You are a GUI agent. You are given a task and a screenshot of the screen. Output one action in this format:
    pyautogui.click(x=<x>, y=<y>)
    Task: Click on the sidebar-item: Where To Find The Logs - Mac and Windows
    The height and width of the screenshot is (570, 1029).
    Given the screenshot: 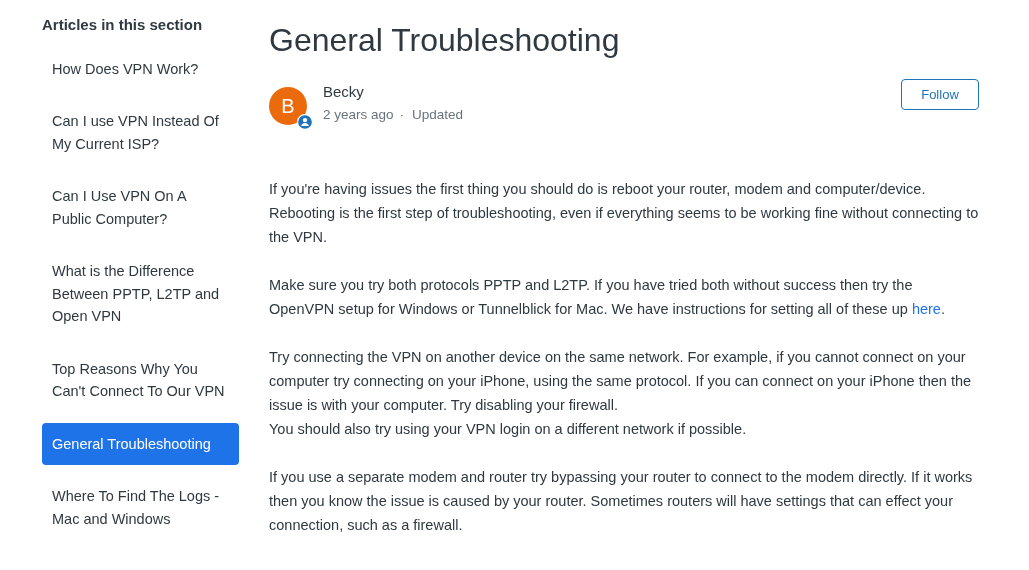 What is the action you would take?
    pyautogui.click(x=140, y=507)
    